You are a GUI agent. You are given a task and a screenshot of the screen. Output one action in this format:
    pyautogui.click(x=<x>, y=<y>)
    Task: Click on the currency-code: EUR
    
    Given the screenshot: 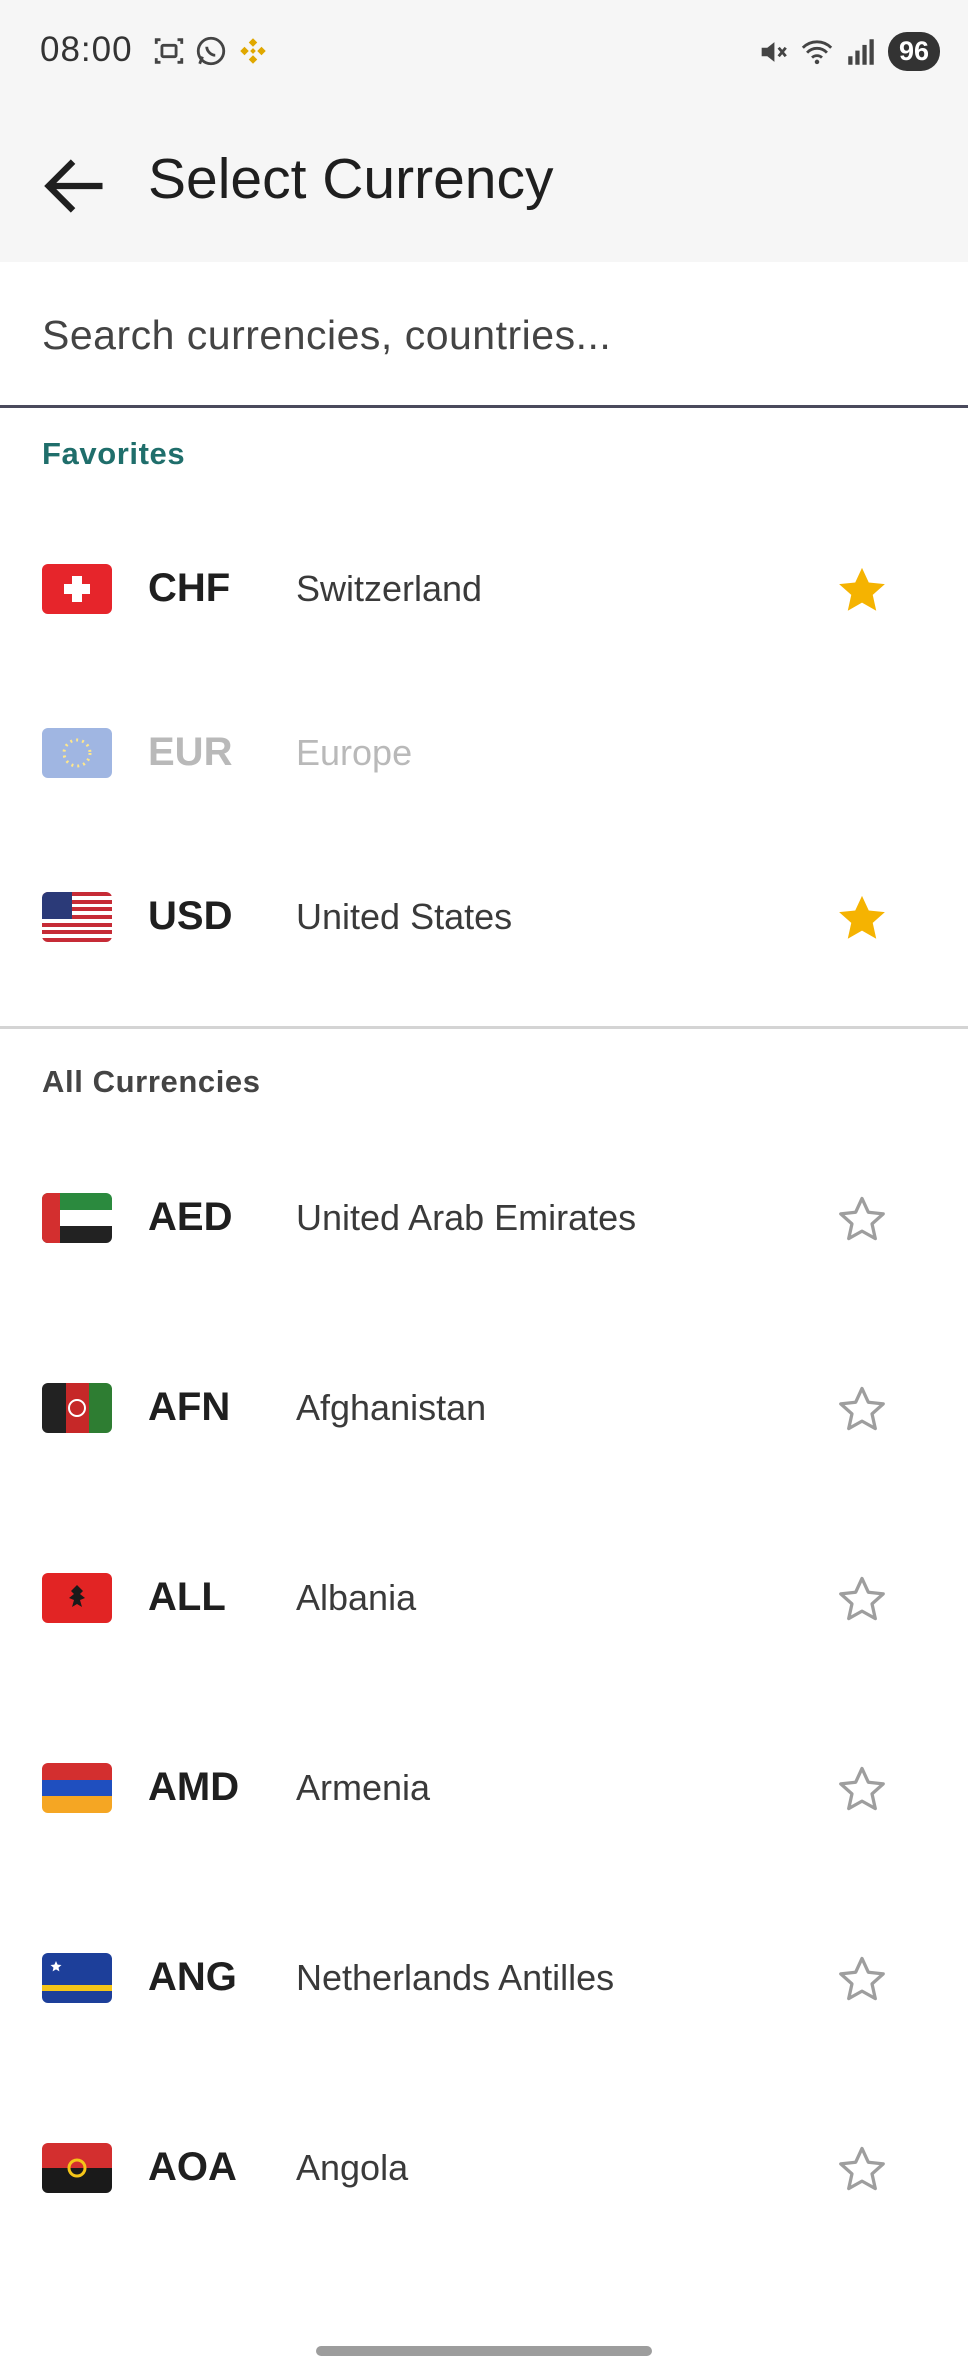 What is the action you would take?
    pyautogui.click(x=190, y=752)
    